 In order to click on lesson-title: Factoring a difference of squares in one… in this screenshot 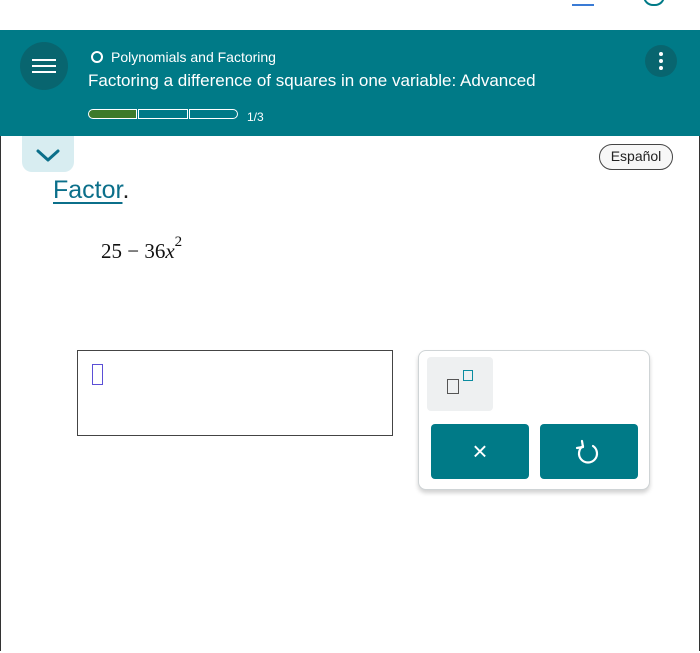, I will do `click(312, 80)`.